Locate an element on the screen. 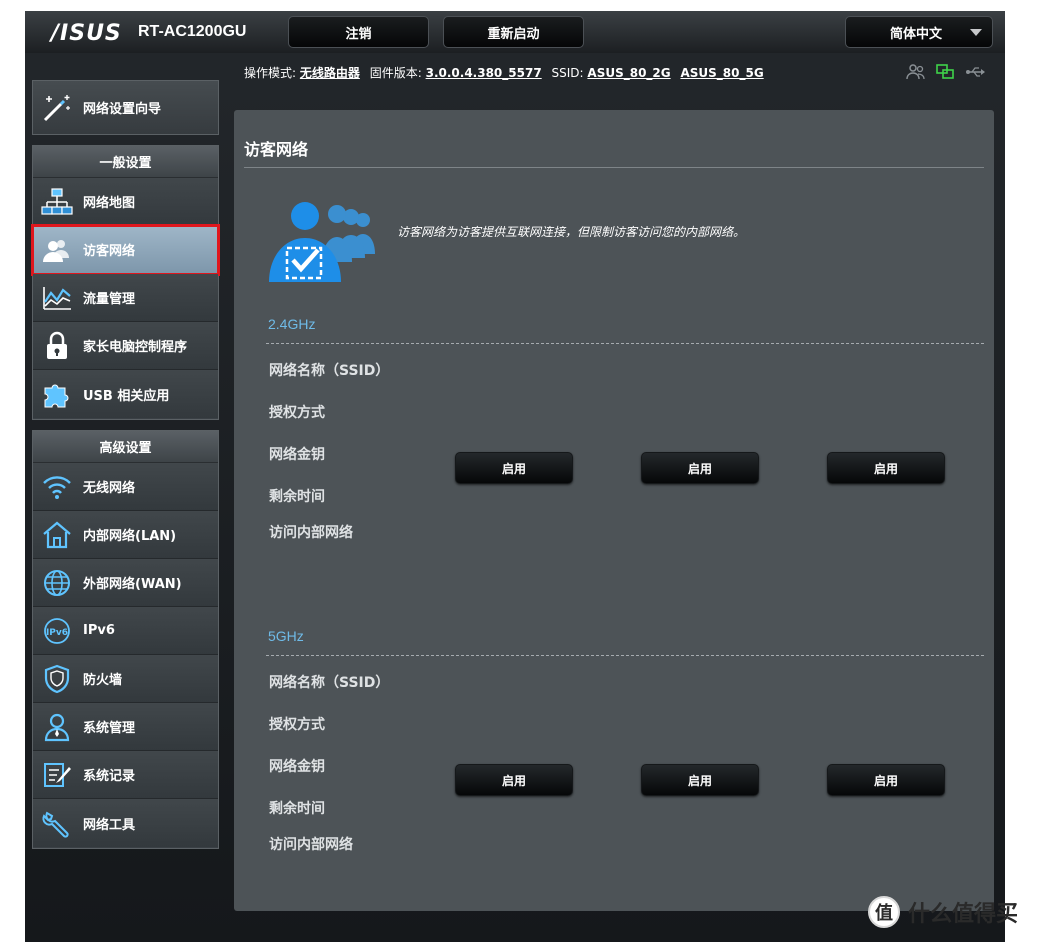  title-divider is located at coordinates (614, 167).